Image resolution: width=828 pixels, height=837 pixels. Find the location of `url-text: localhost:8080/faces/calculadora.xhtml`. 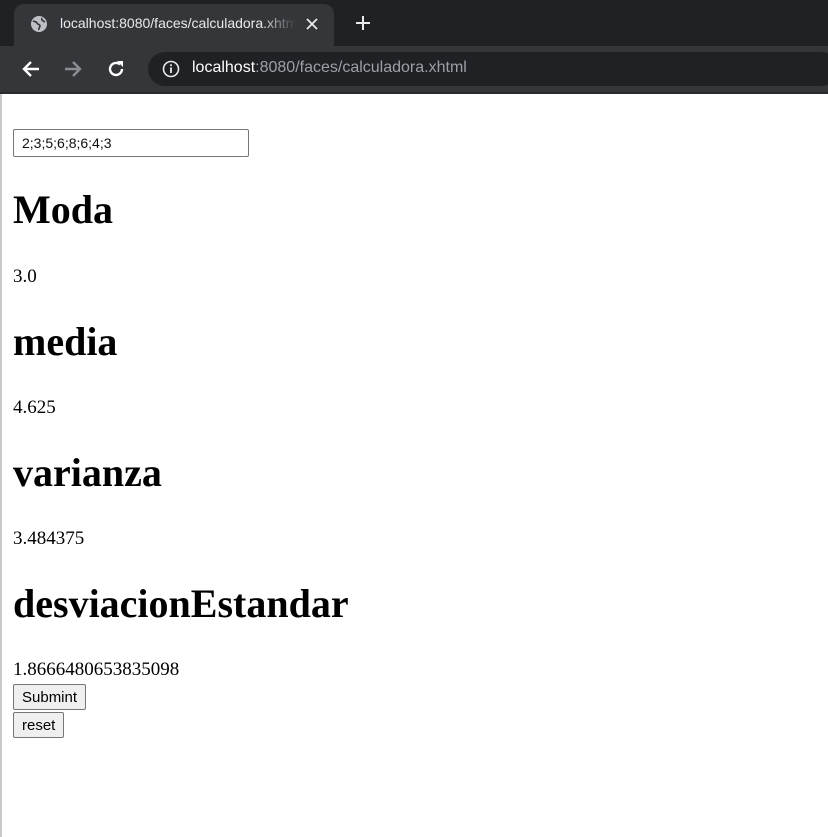

url-text: localhost:8080/faces/calculadora.xhtml is located at coordinates (329, 68).